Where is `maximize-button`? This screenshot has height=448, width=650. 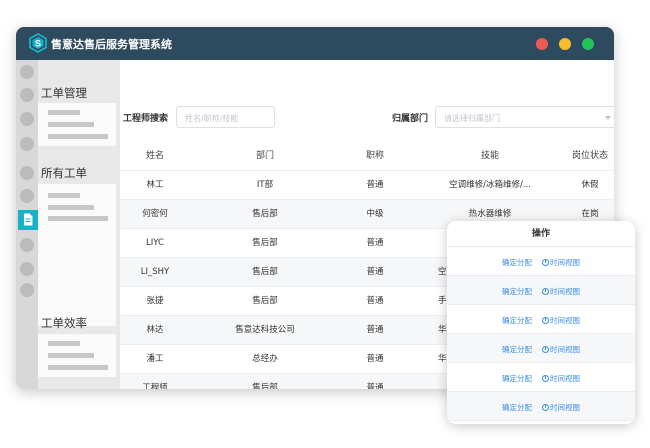 maximize-button is located at coordinates (588, 44).